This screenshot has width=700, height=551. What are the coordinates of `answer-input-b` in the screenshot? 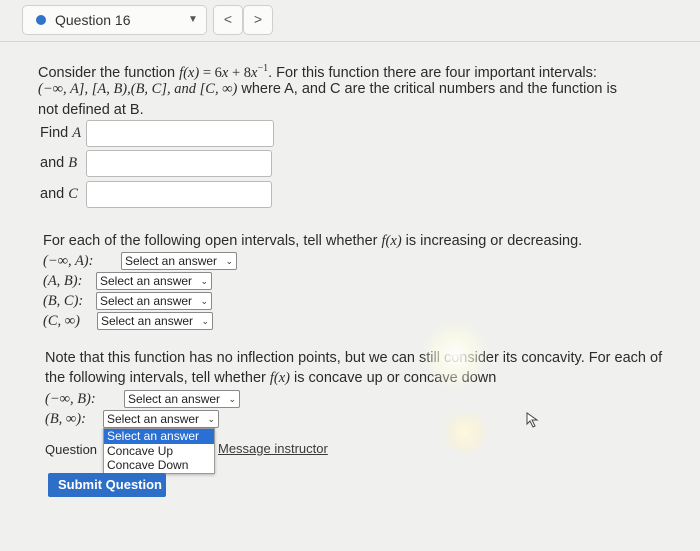 It's located at (179, 163).